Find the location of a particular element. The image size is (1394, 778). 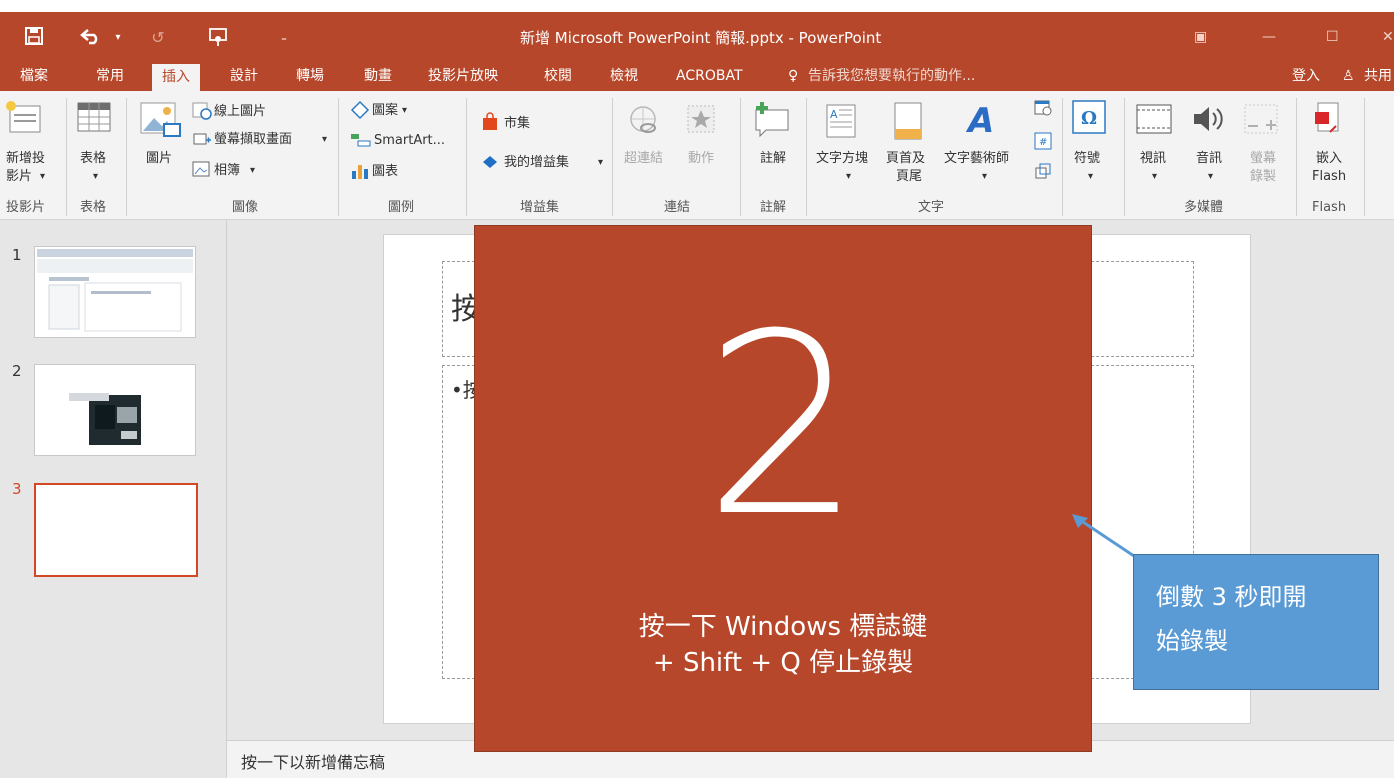

new-slide-icon is located at coordinates (24, 120).